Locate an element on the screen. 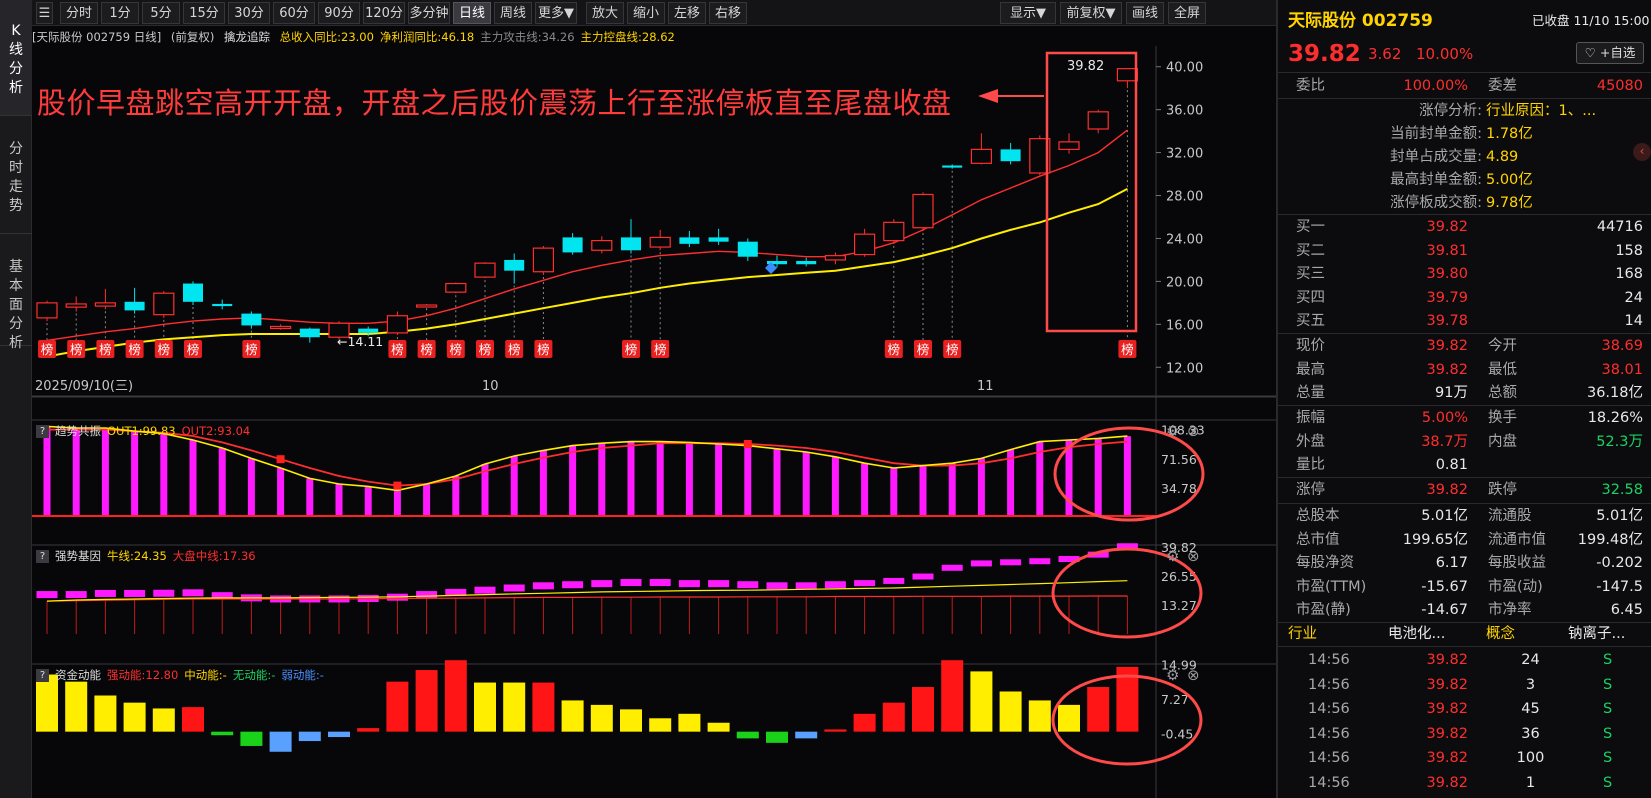 Image resolution: width=1651 pixels, height=798 pixels. period-button-10: 周线 is located at coordinates (513, 13).